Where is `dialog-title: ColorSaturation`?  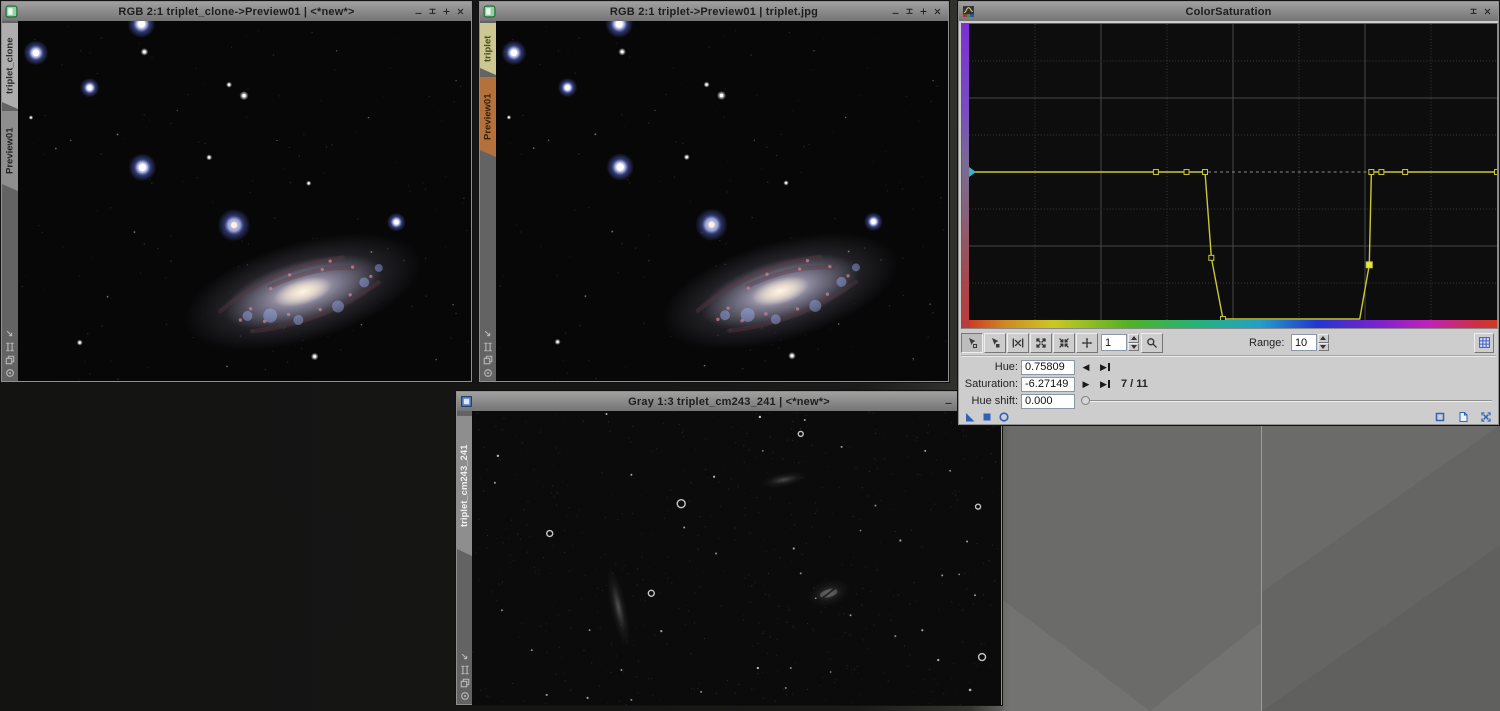 dialog-title: ColorSaturation is located at coordinates (1228, 11).